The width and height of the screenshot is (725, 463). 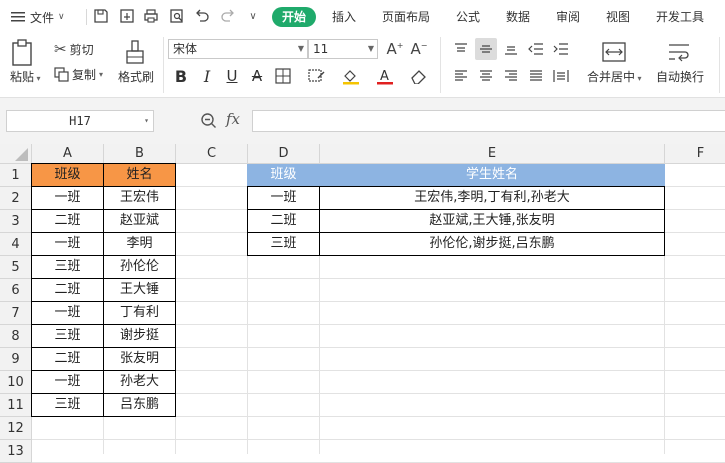 What do you see at coordinates (385, 76) in the screenshot?
I see `font-color-icon: A` at bounding box center [385, 76].